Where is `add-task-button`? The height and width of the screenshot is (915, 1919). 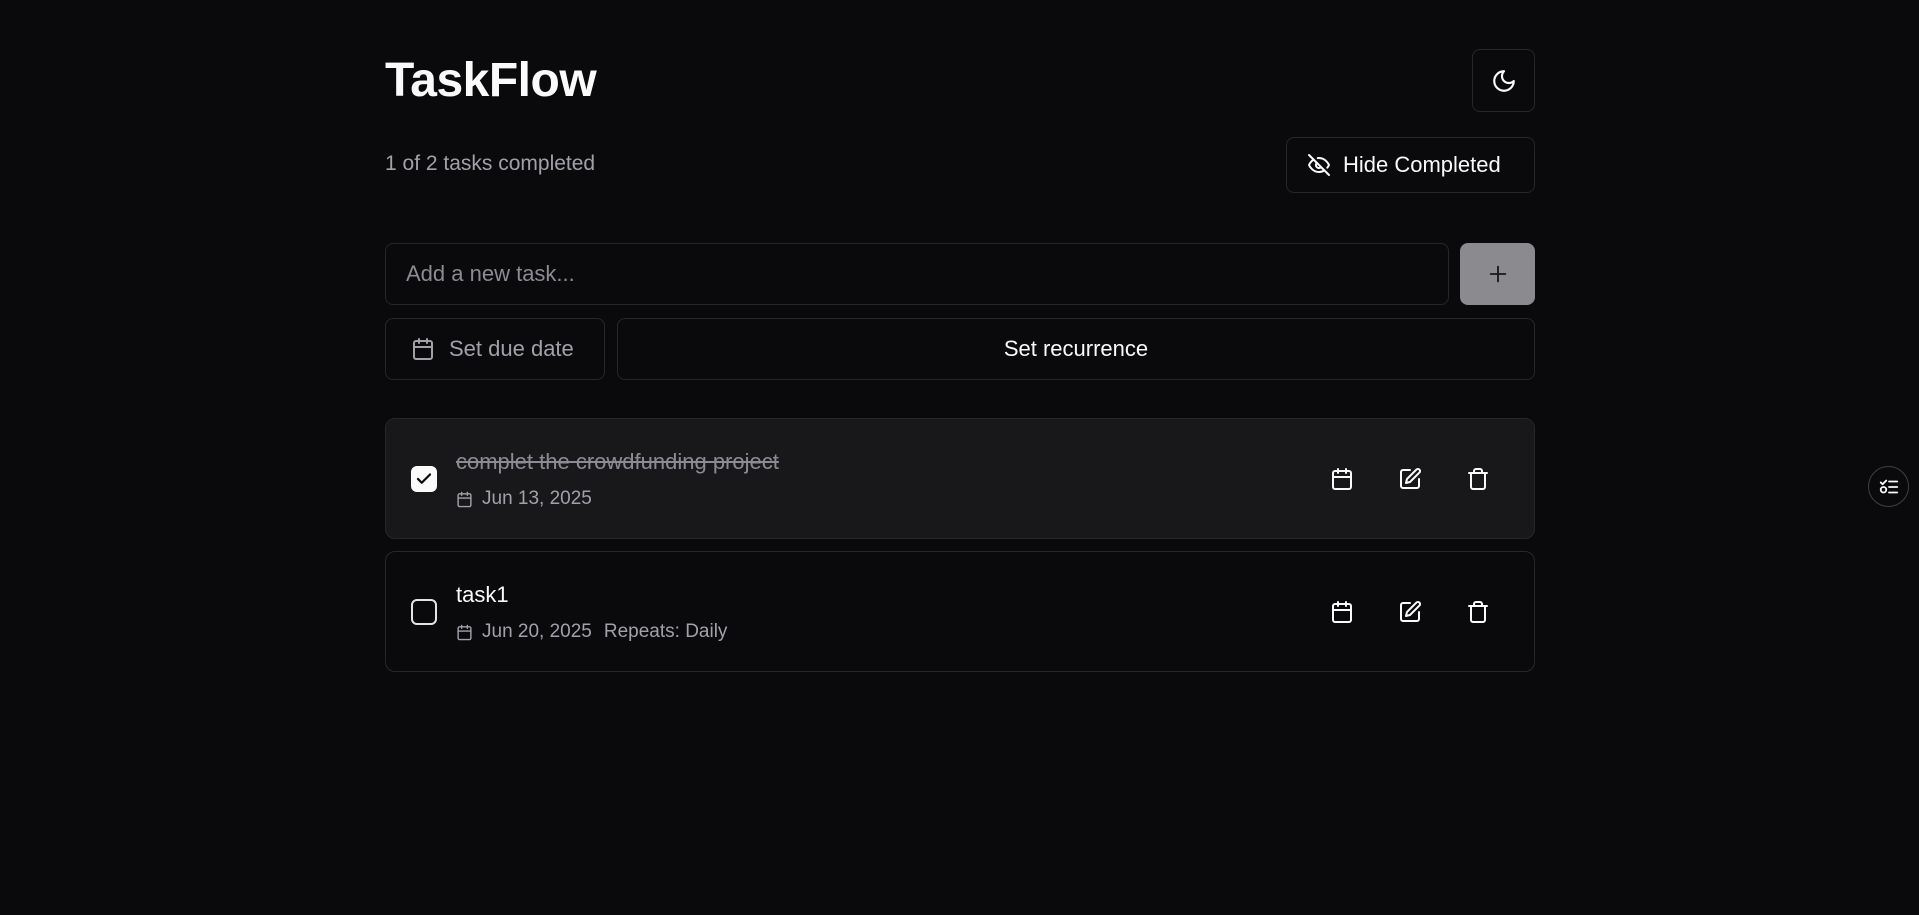
add-task-button is located at coordinates (1497, 274).